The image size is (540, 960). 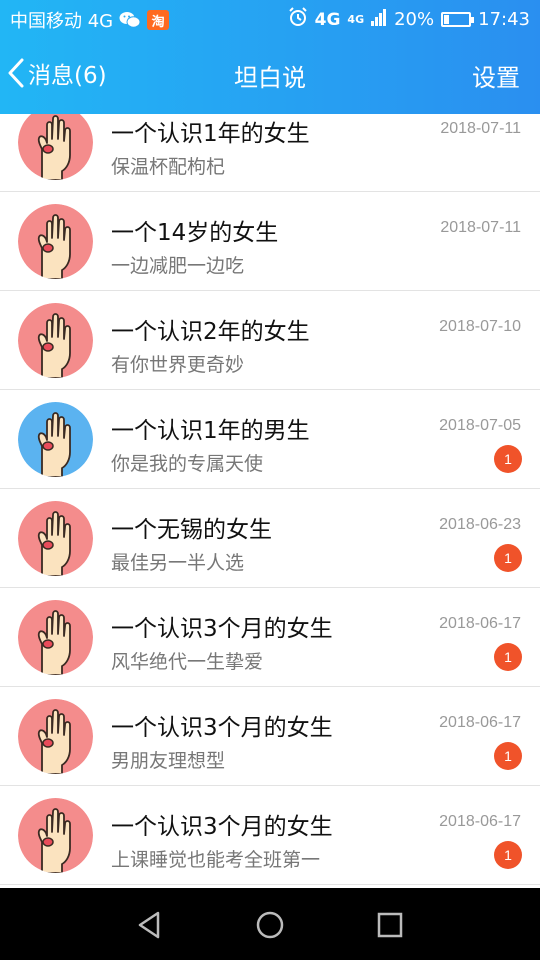 I want to click on message-subtitle: 你是我的专属天使, so click(x=187, y=464).